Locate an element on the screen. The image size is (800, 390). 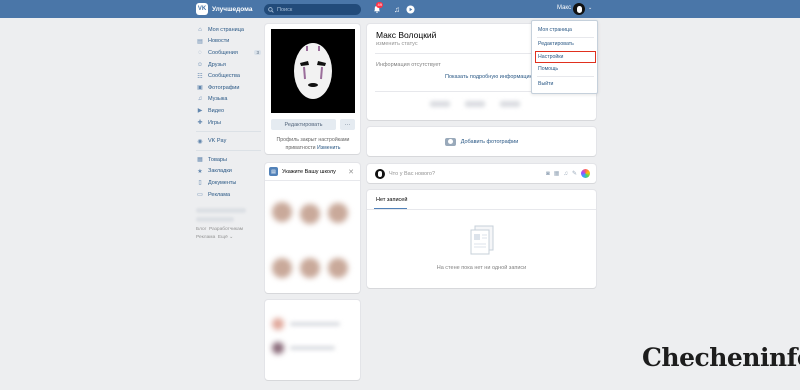
sidebar-item-vk-pay: ◉ VK Pay is located at coordinates (228, 141).